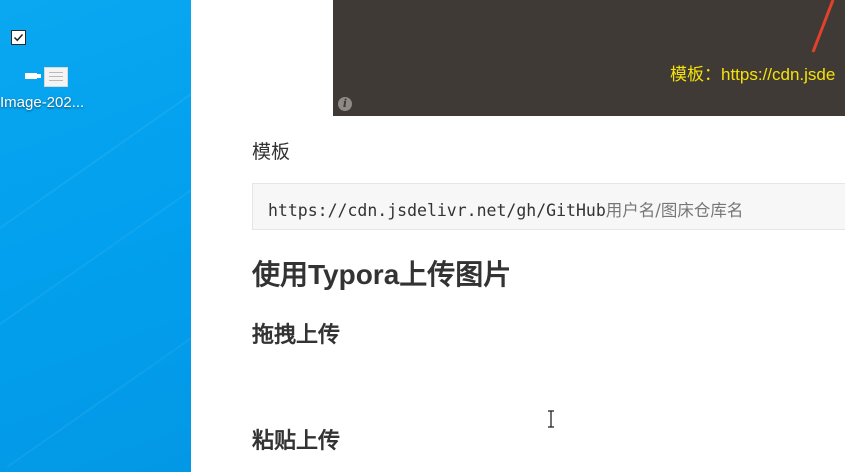  I want to click on image-caption-text: 模板：https://cdn.jsde, so click(753, 74).